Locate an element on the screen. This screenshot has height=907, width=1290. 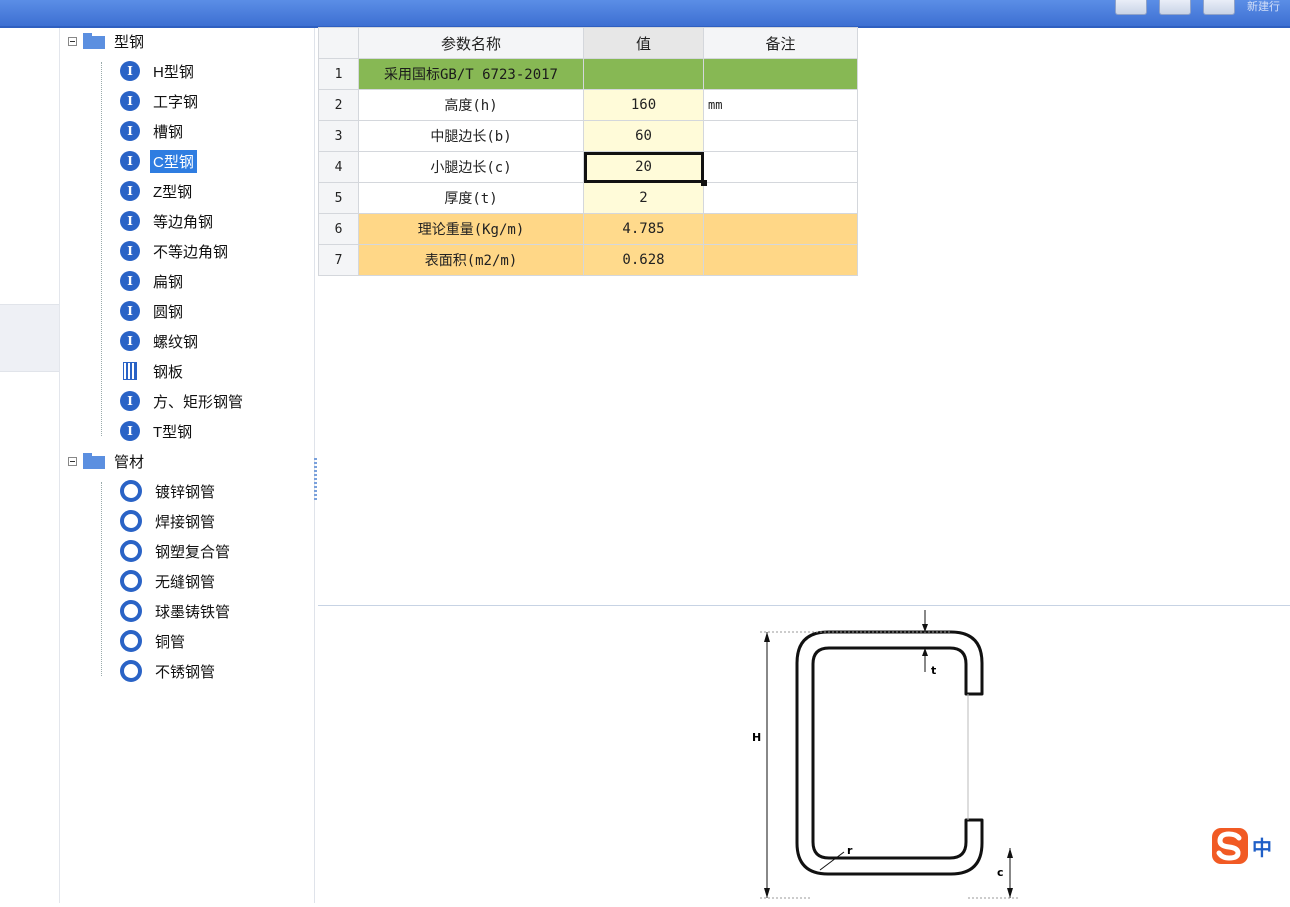
tree-item-i-beam: I 工字钢 is located at coordinates (160, 101).